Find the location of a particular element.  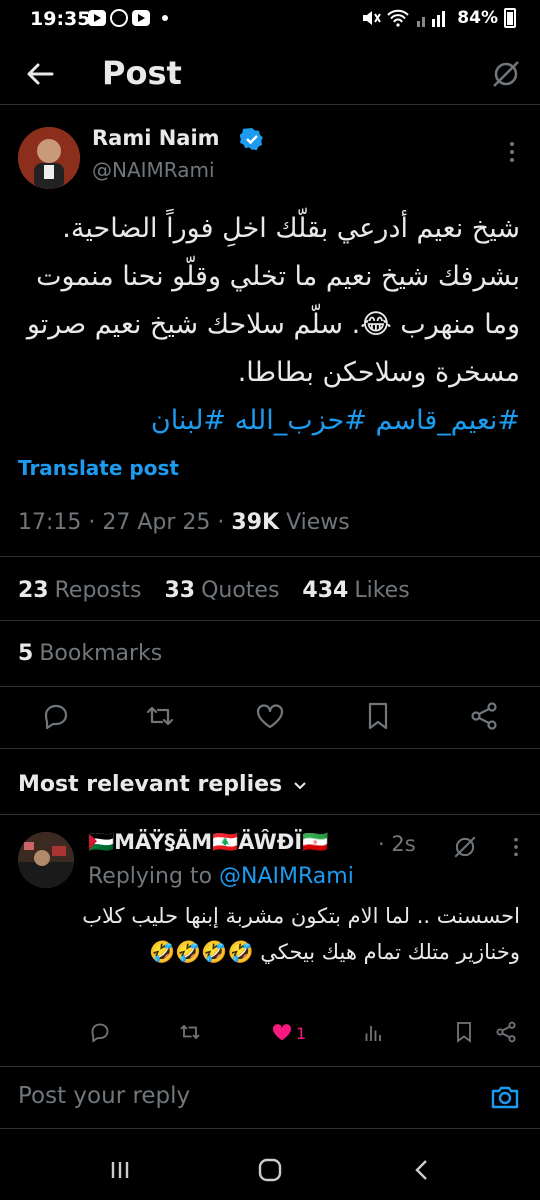

page-title: Post is located at coordinates (142, 73).